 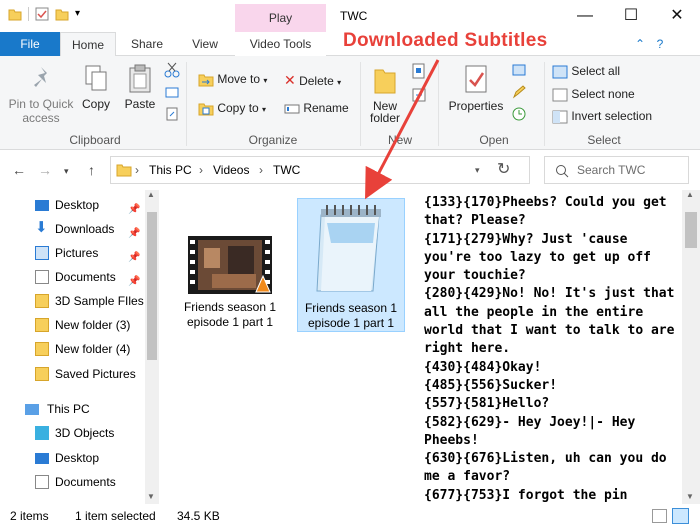 I want to click on annotation-arrow, so click(x=402, y=129).